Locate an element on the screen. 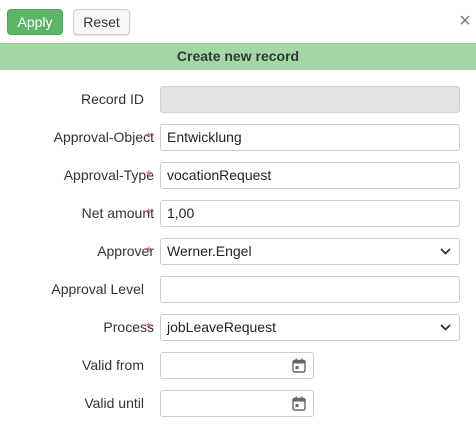  form-row-valid-until: Valid until is located at coordinates (238, 403).